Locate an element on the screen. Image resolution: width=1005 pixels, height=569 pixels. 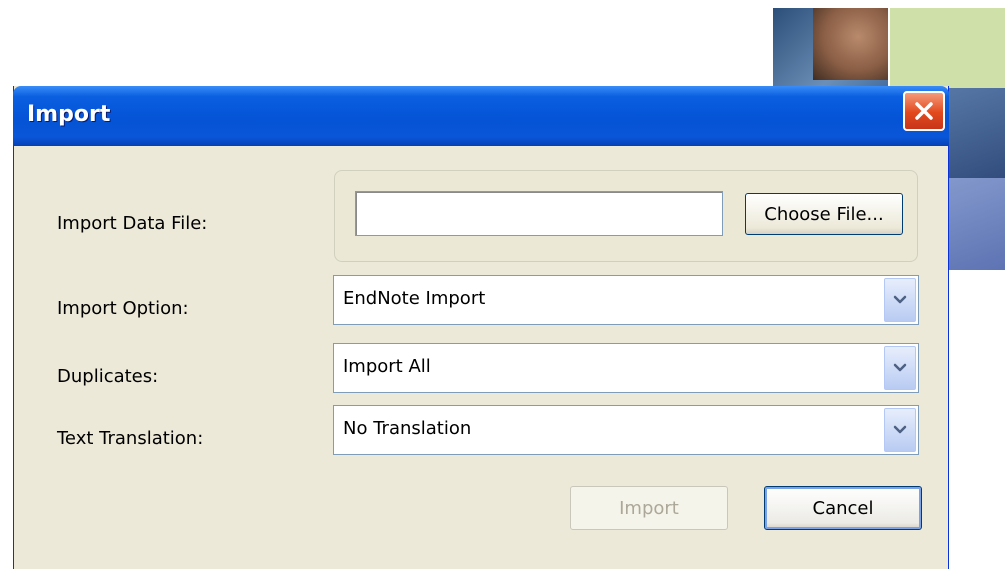
duplicates-label: Duplicates: is located at coordinates (108, 376).